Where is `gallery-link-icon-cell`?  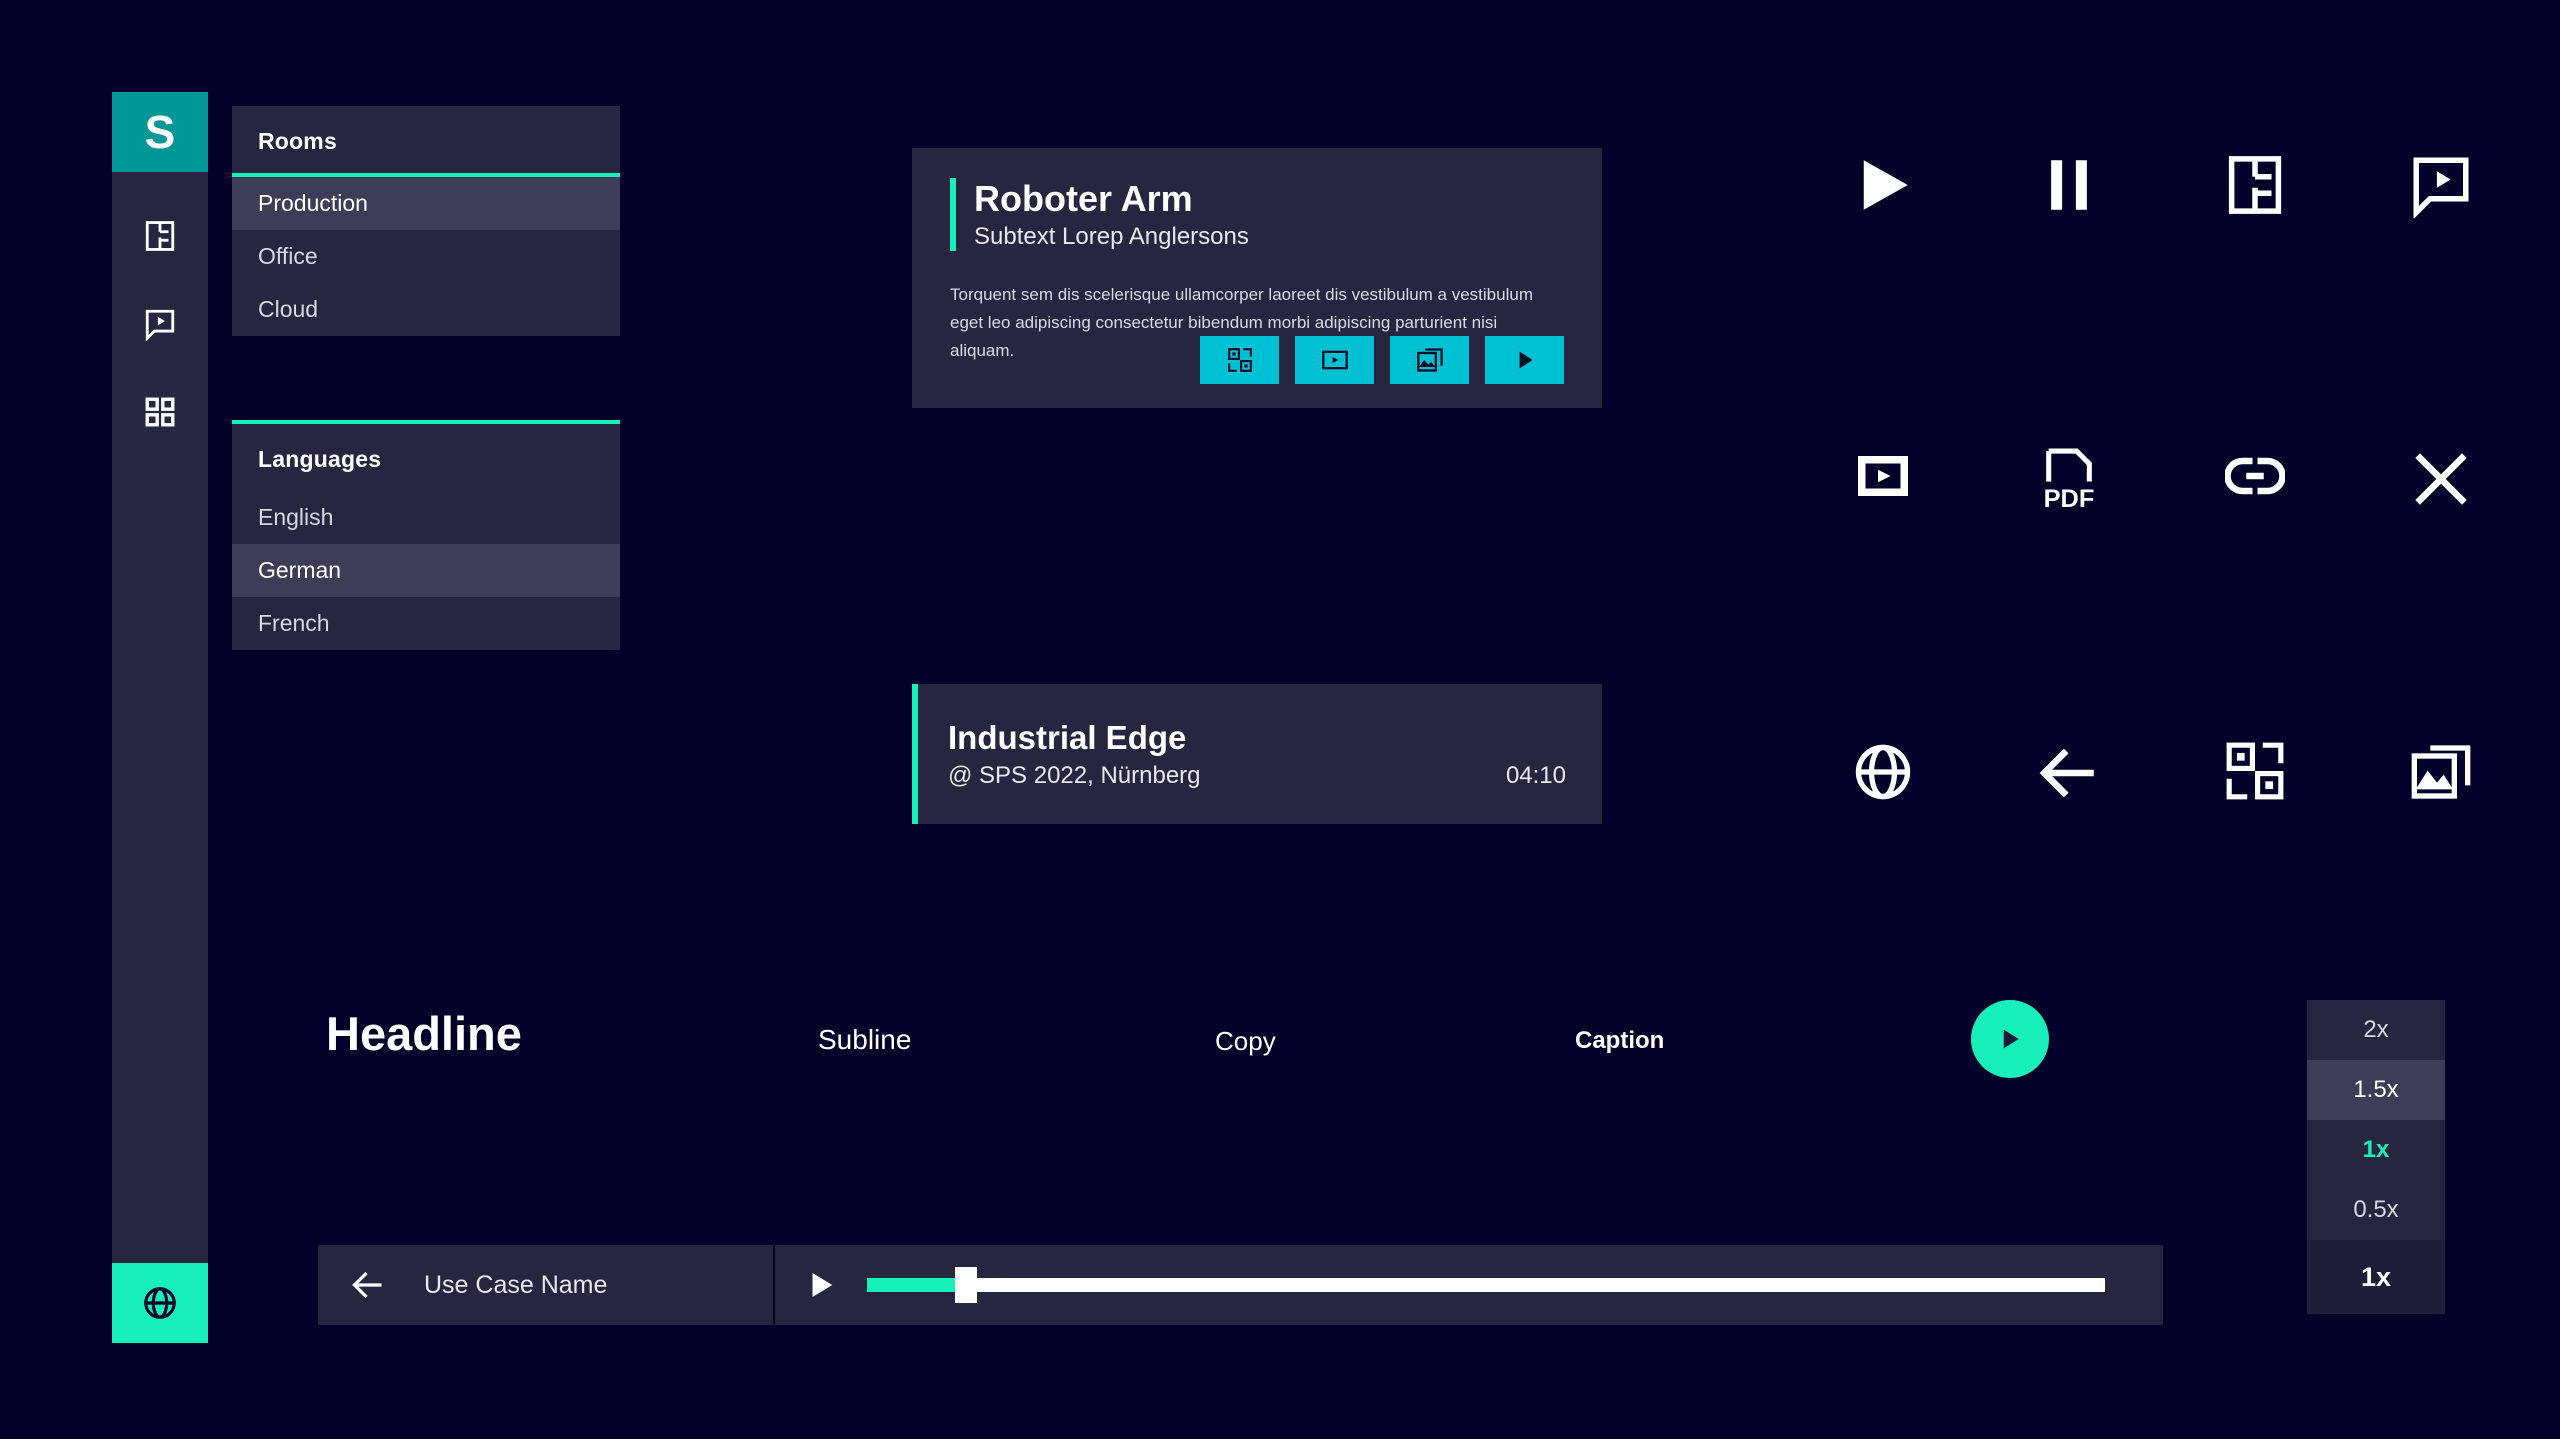
gallery-link-icon-cell is located at coordinates (2255, 593).